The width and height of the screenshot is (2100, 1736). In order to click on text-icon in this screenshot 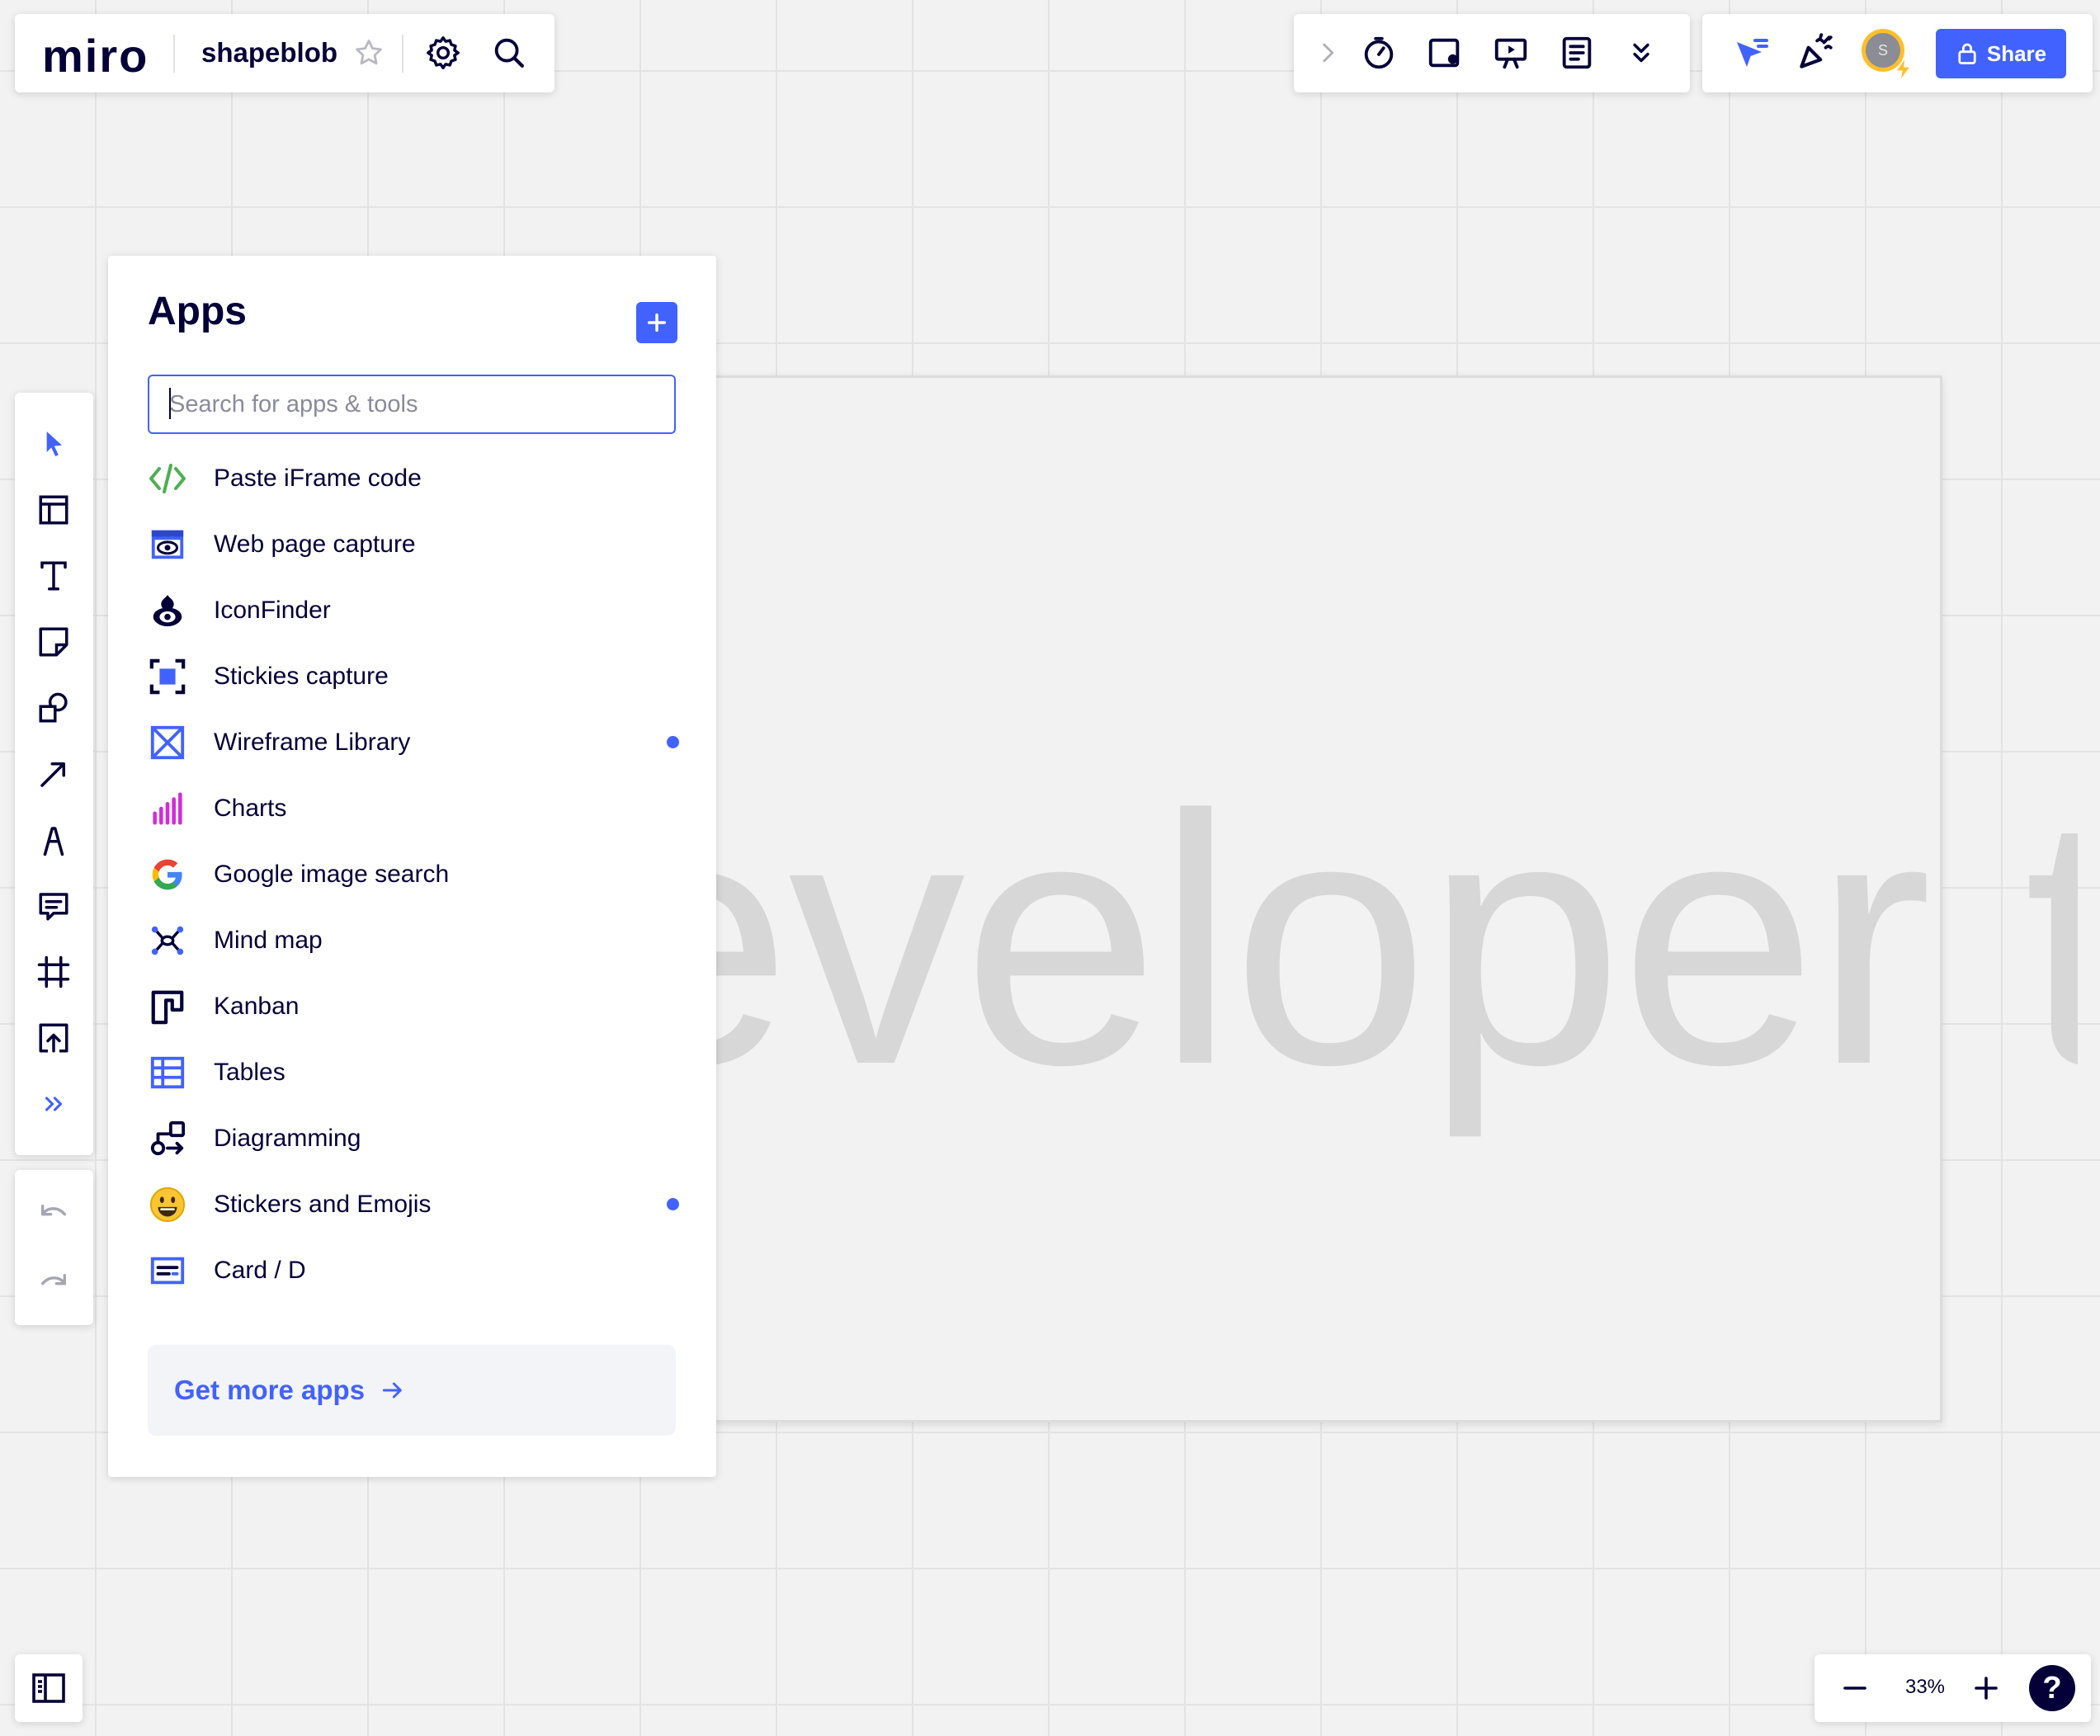, I will do `click(53, 576)`.